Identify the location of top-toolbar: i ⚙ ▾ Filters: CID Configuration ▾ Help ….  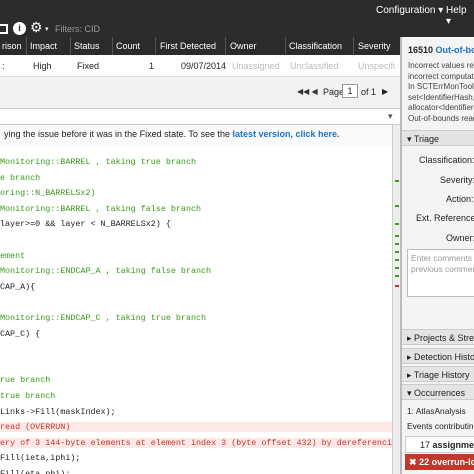
(237, 18).